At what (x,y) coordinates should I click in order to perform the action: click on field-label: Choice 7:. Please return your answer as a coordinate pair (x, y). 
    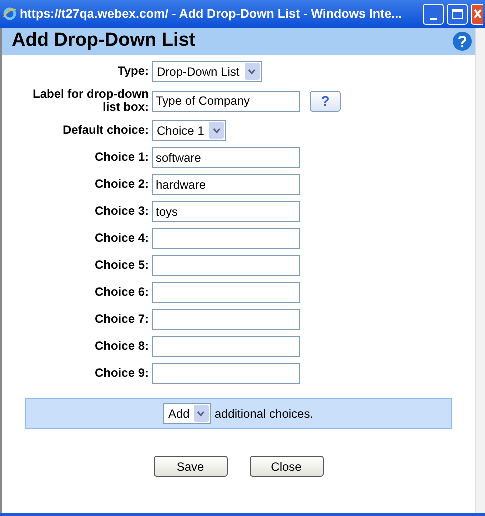
    Looking at the image, I should click on (121, 319).